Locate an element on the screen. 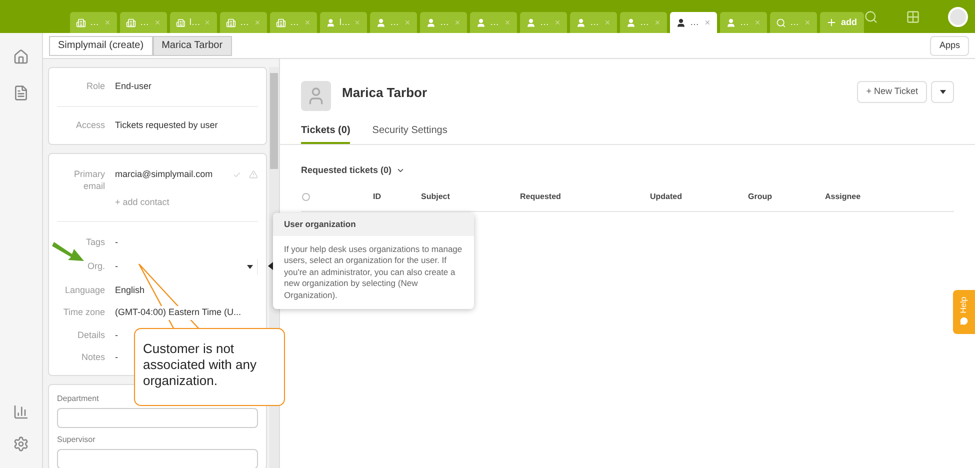  settings-icon is located at coordinates (21, 444).